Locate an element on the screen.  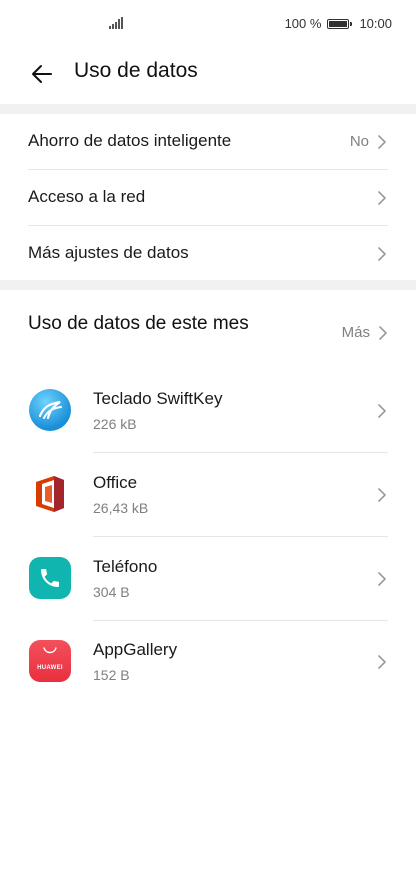
app-name: Teclado SwiftKey is located at coordinates (158, 398).